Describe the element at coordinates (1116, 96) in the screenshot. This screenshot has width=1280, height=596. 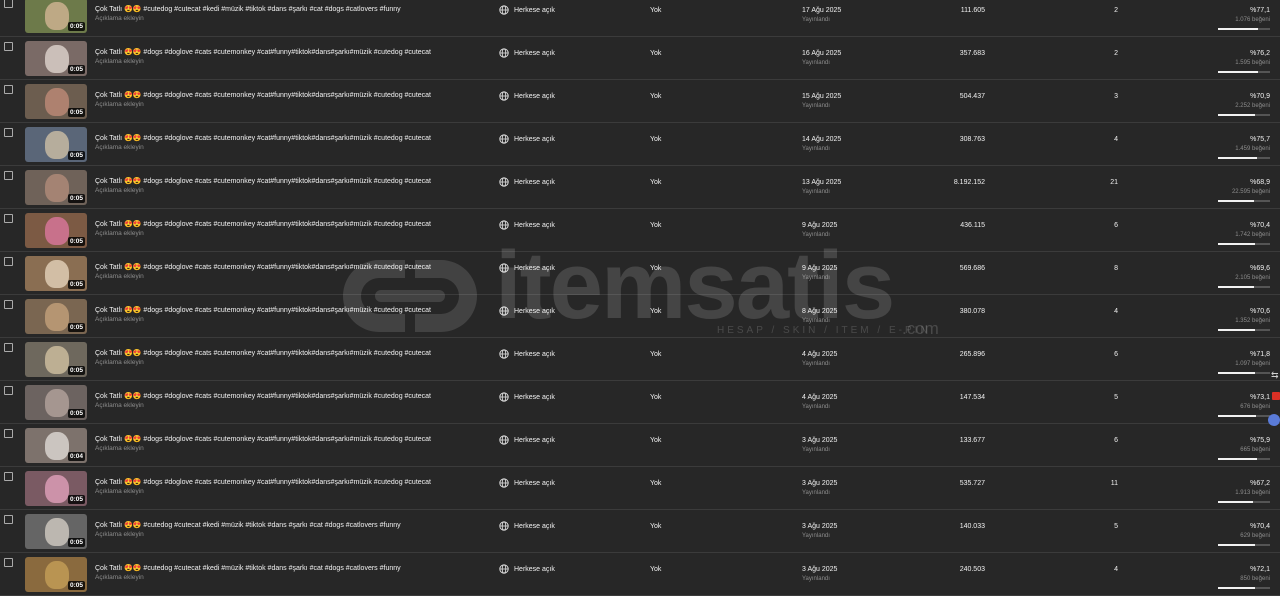
I see `comment-count: 3` at that location.